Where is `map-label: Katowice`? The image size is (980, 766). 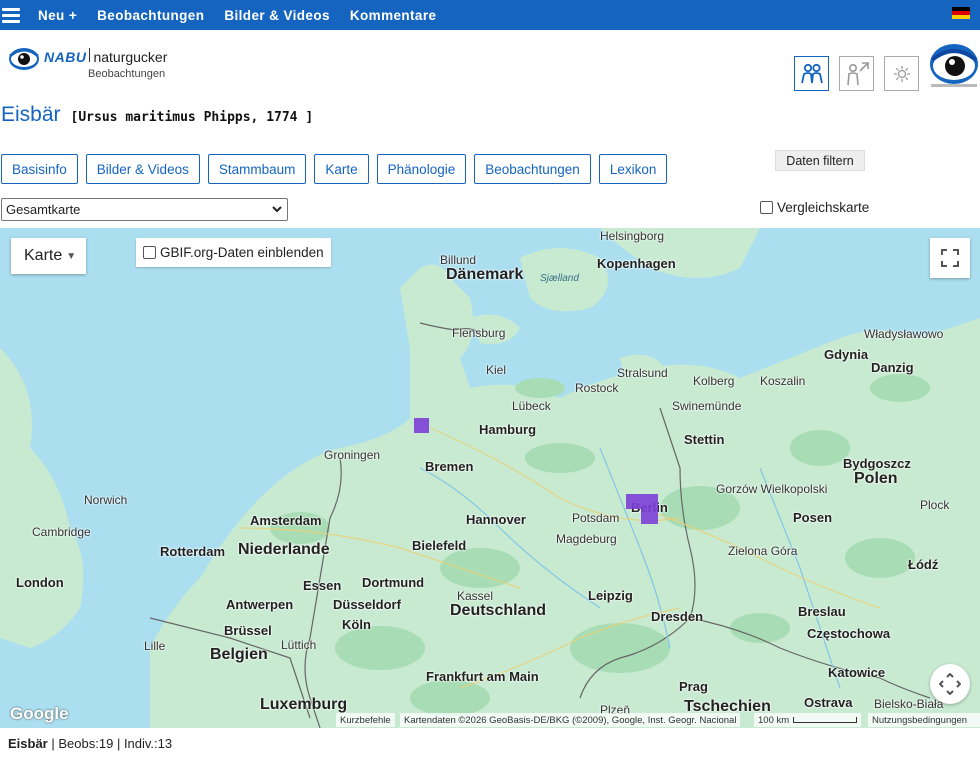
map-label: Katowice is located at coordinates (857, 672).